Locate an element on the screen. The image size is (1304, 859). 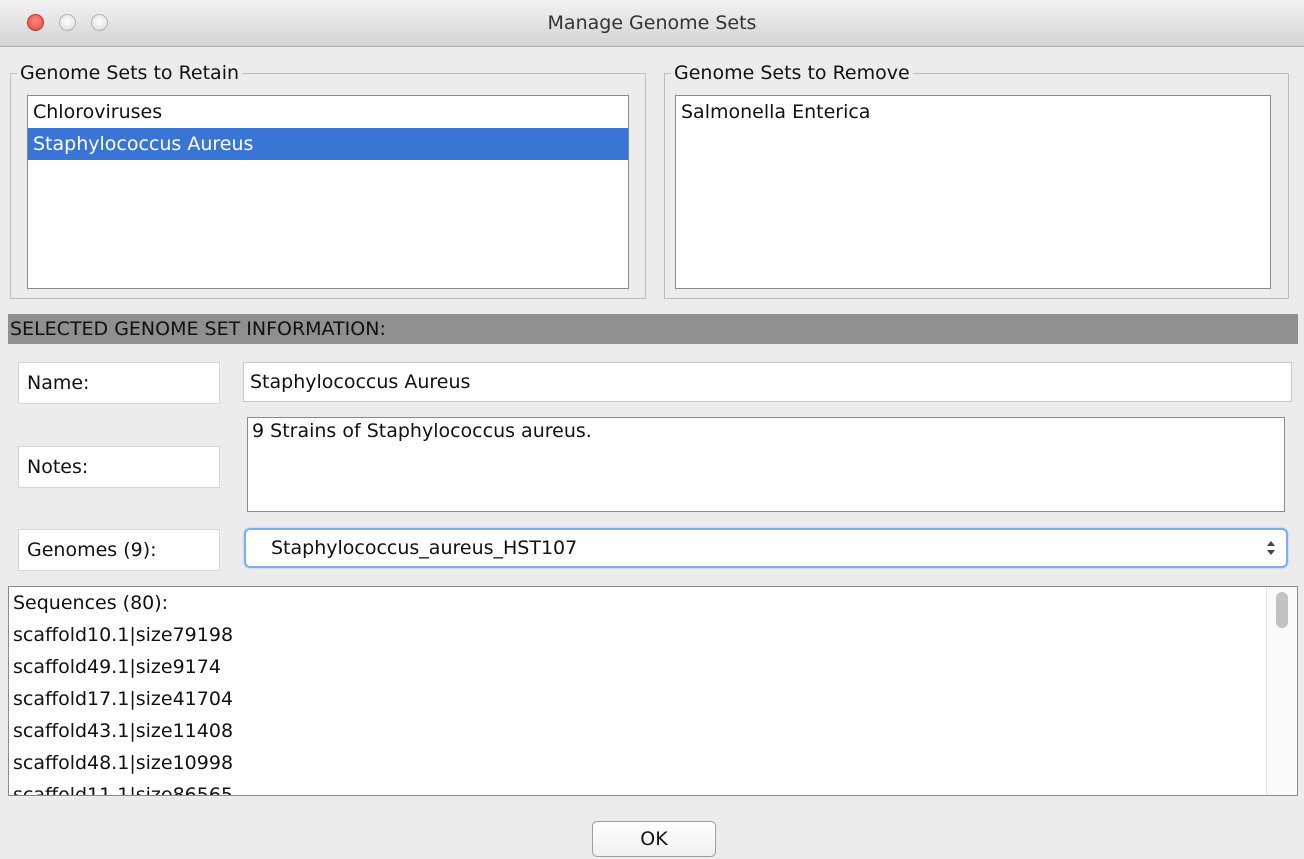
name-label: Name: is located at coordinates (119, 383).